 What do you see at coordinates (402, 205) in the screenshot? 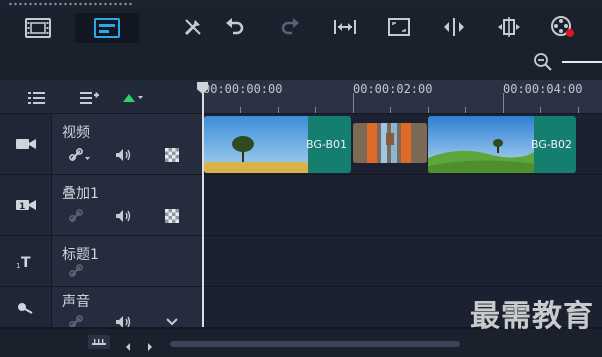
I see `overlay-track-lane` at bounding box center [402, 205].